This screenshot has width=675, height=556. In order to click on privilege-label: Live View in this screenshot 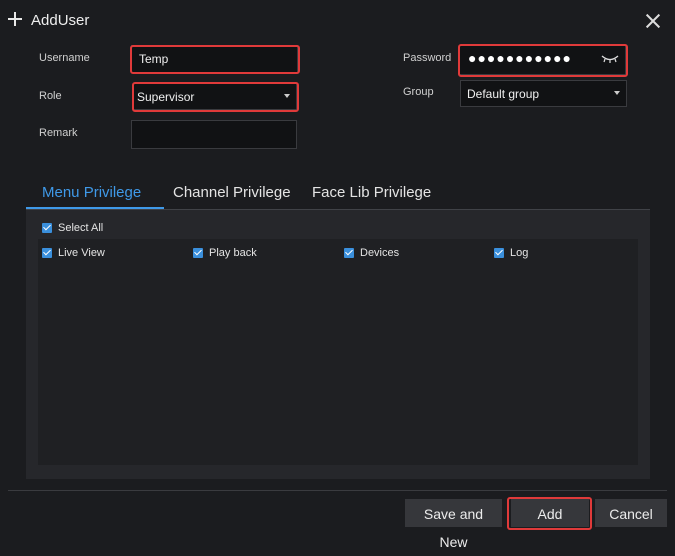, I will do `click(81, 253)`.